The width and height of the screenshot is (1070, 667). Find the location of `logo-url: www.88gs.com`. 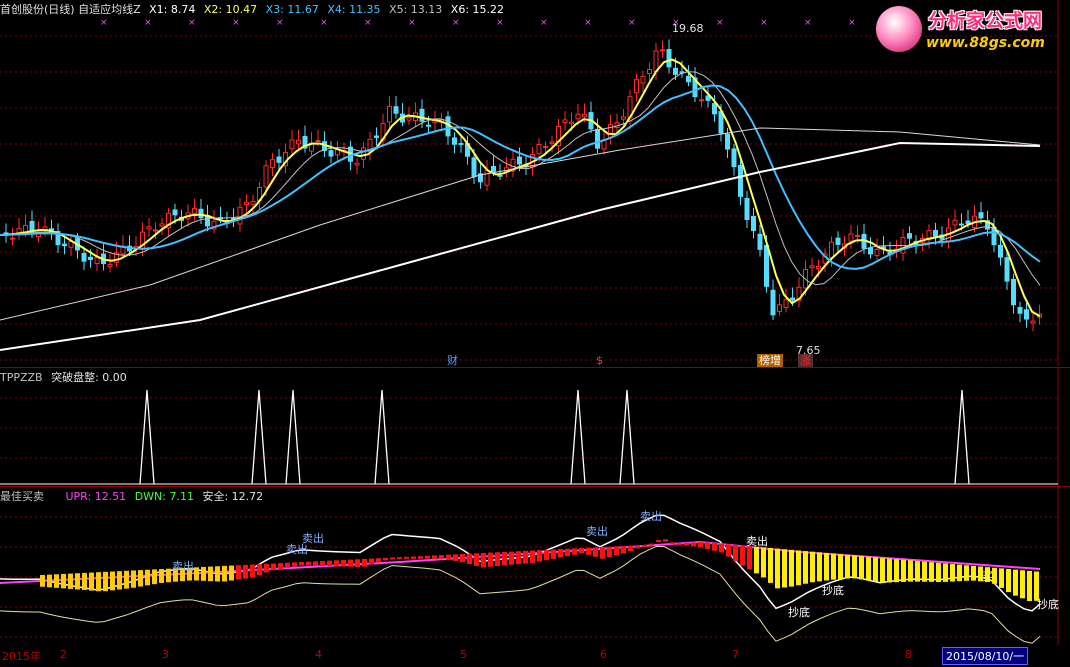

logo-url: www.88gs.com is located at coordinates (985, 43).